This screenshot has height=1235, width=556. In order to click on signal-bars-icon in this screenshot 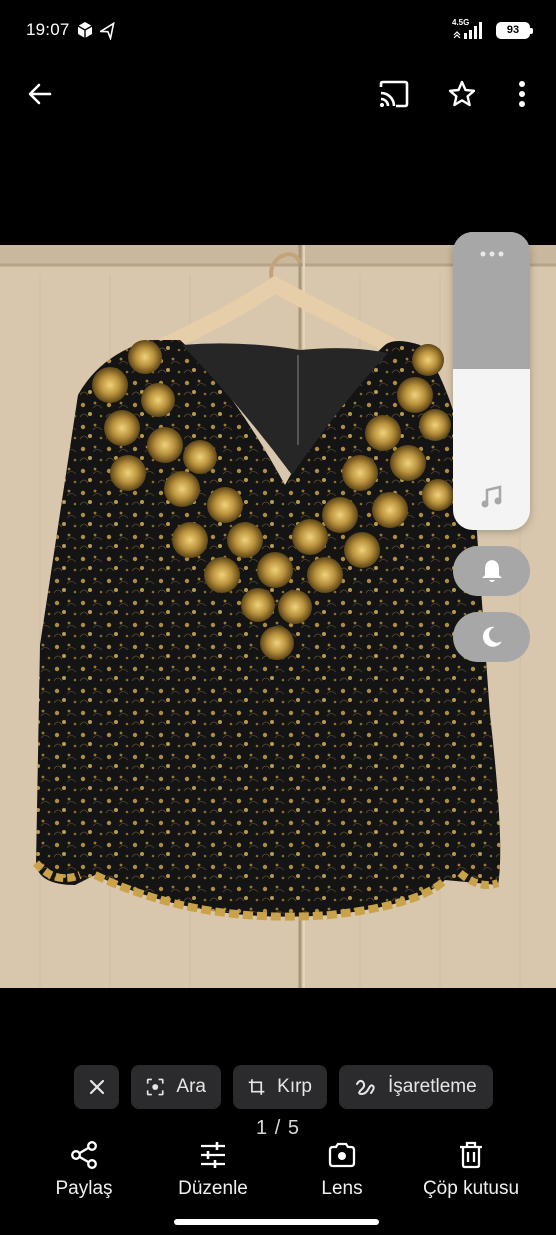, I will do `click(467, 30)`.